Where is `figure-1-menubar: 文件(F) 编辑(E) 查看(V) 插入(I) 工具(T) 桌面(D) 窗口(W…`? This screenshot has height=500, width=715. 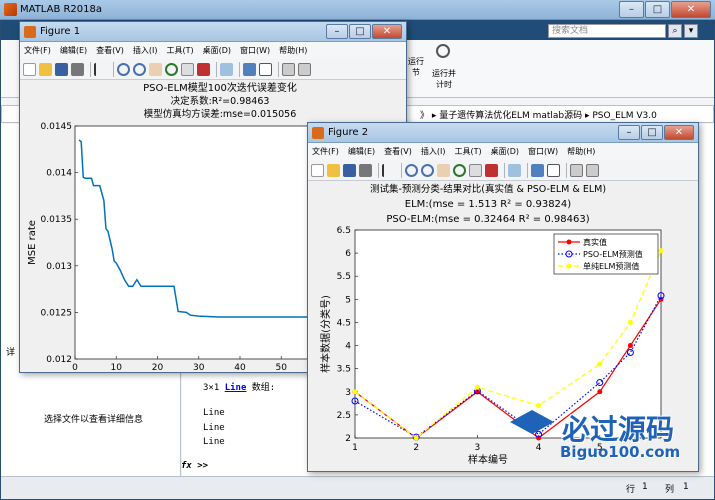
figure-1-menubar: 文件(F) 编辑(E) 查看(V) 插入(I) 工具(T) 桌面(D) 窗口(W… is located at coordinates (213, 50).